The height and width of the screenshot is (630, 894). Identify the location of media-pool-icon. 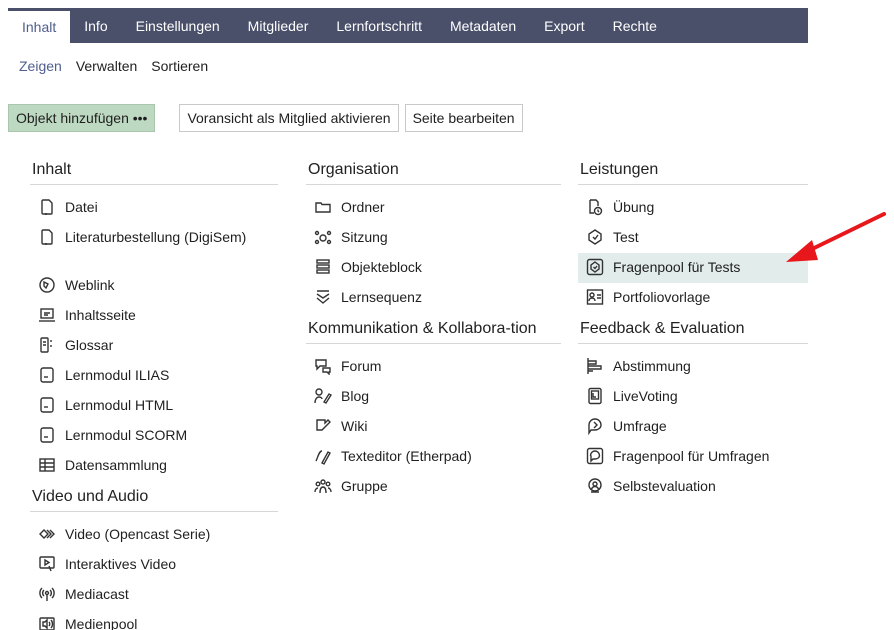
(47, 622).